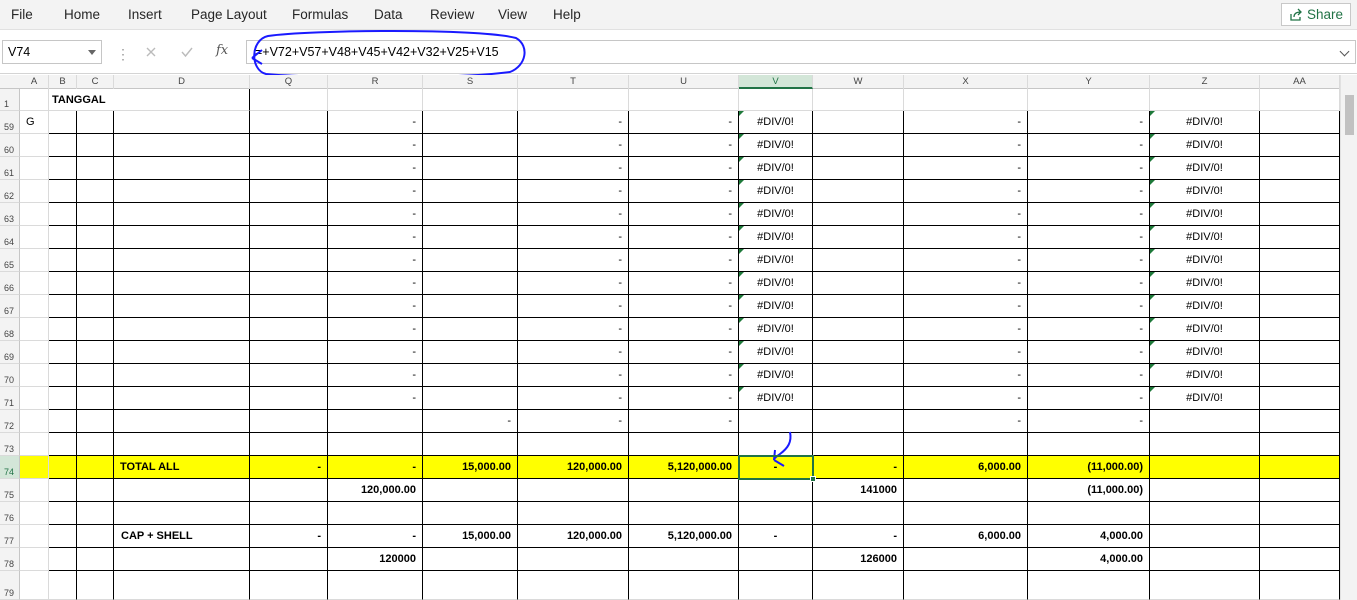 This screenshot has height=600, width=1357. Describe the element at coordinates (776, 214) in the screenshot. I see `cell-v63: #DIV/0!` at that location.